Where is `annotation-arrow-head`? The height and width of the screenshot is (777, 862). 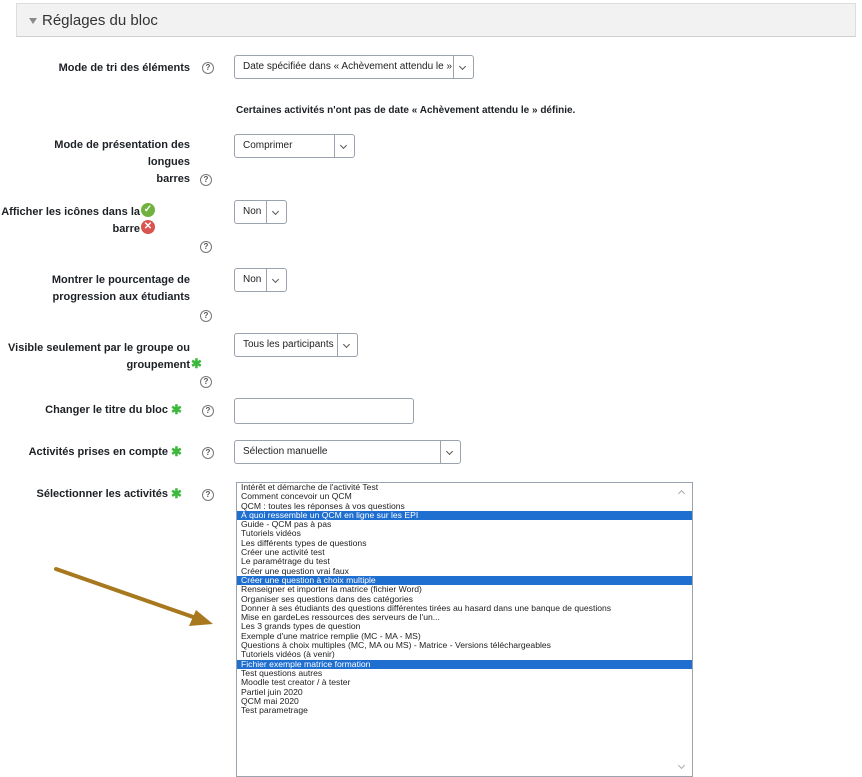
annotation-arrow-head is located at coordinates (201, 618).